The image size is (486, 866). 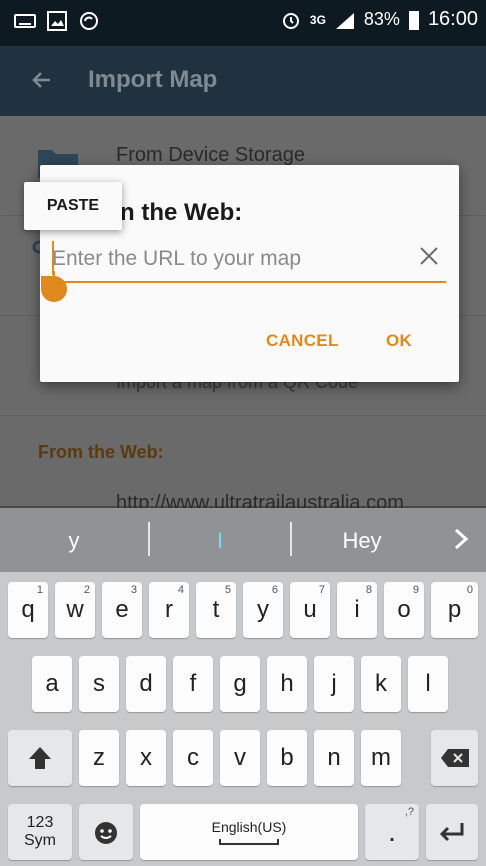 I want to click on key-j: j, so click(x=334, y=684).